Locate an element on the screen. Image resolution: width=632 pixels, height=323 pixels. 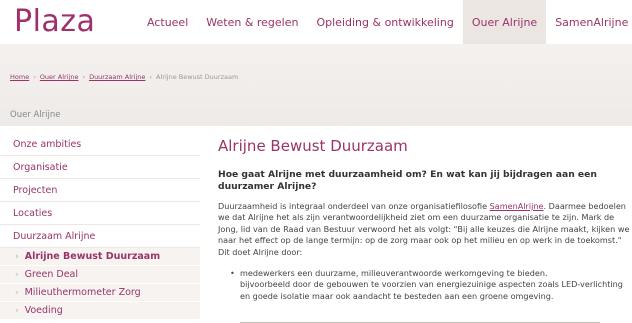
section-label: Ouer Alrijne is located at coordinates (35, 115).